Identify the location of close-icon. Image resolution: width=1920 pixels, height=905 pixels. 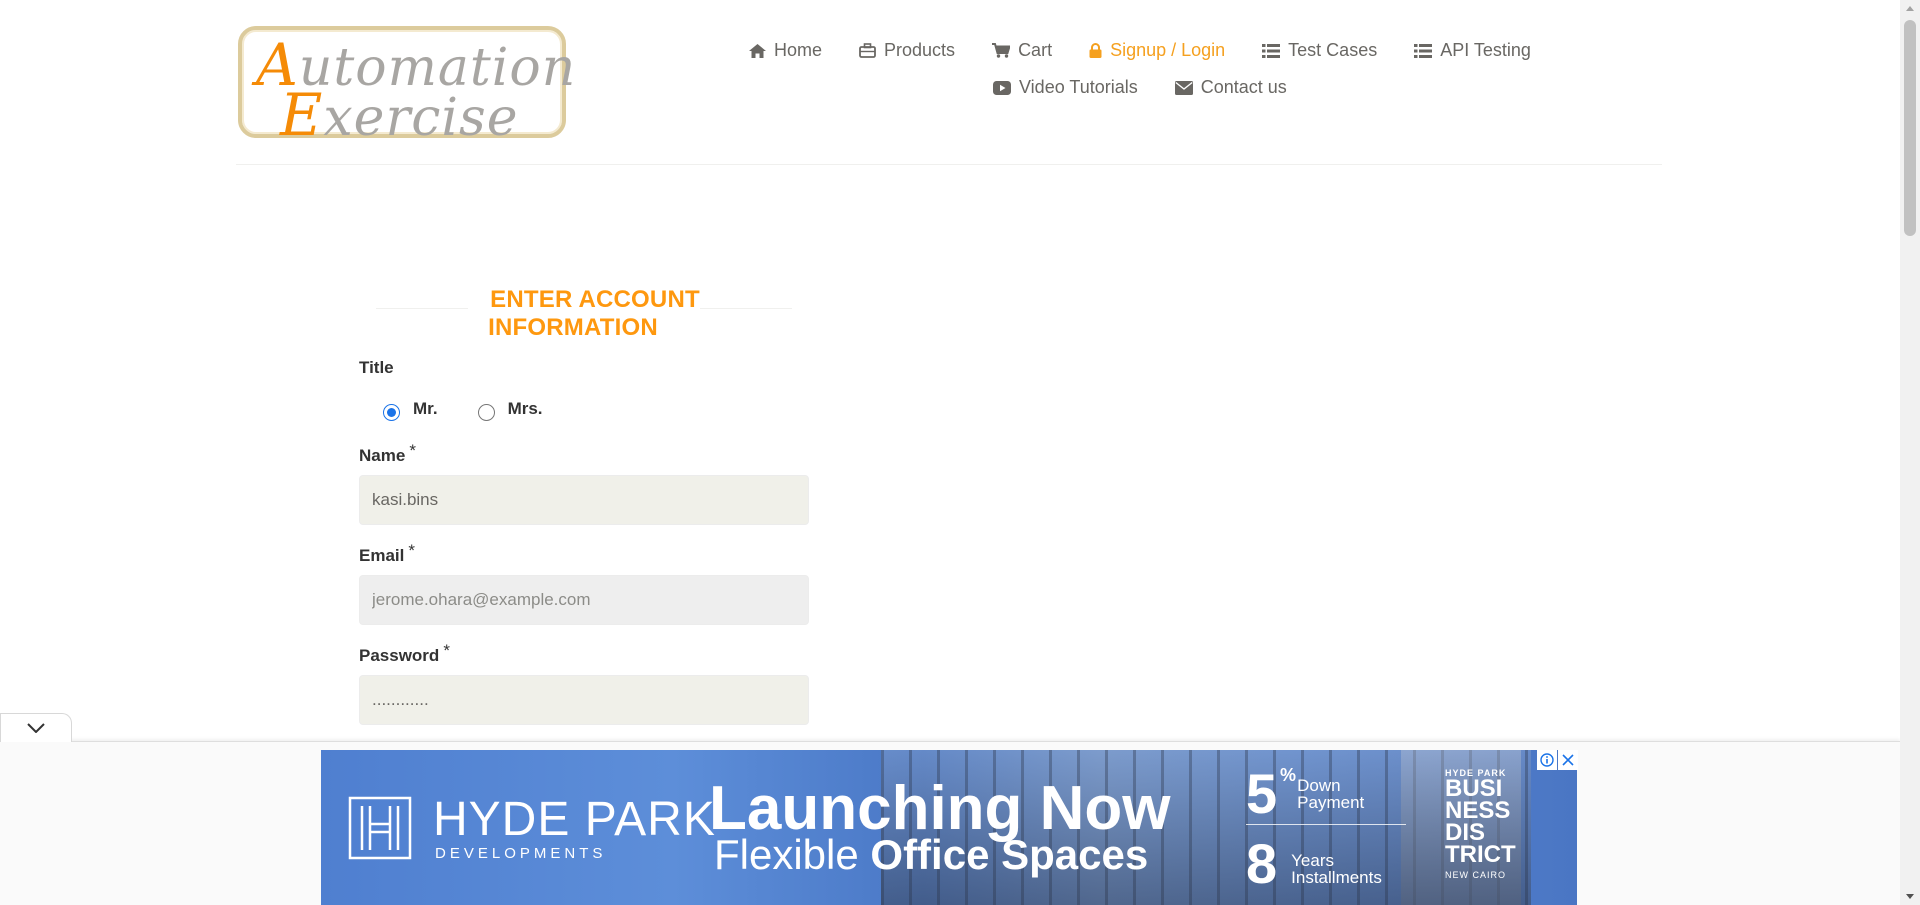
(1568, 760).